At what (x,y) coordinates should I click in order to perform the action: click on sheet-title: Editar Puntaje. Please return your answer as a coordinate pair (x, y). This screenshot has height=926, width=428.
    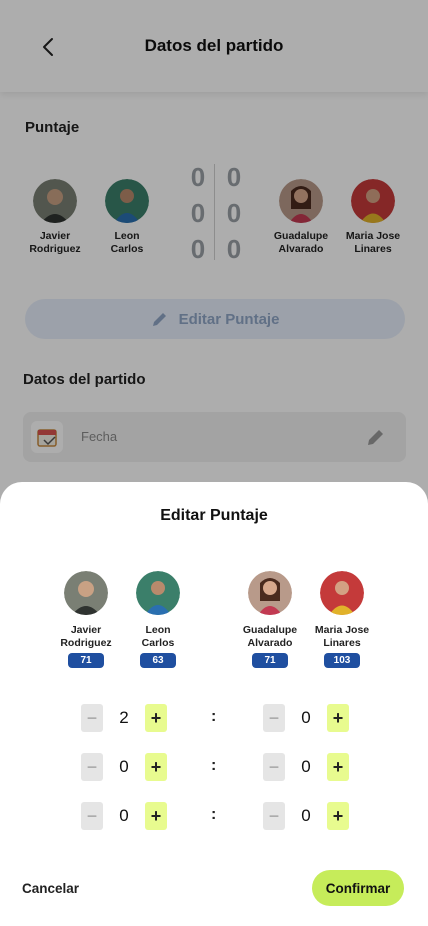
    Looking at the image, I should click on (214, 515).